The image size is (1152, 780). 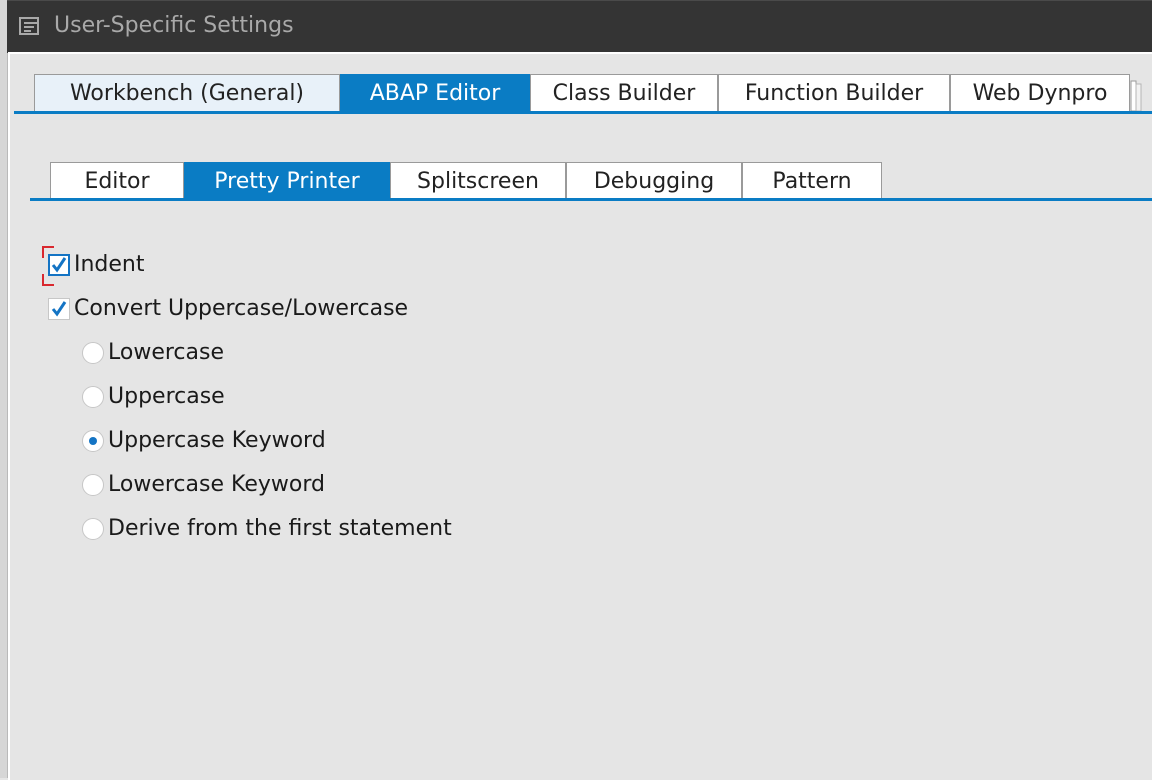 What do you see at coordinates (4, 389) in the screenshot?
I see `left-window-edge` at bounding box center [4, 389].